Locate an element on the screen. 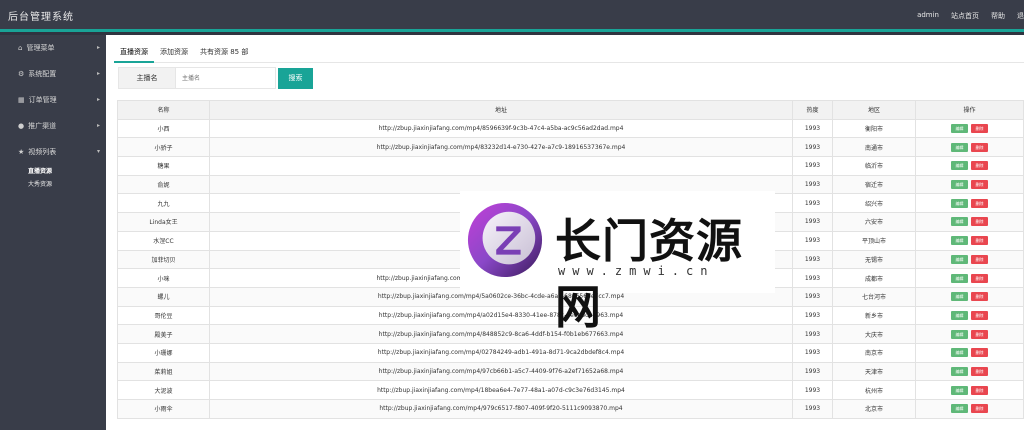  column-header-region: 地区 is located at coordinates (874, 110).